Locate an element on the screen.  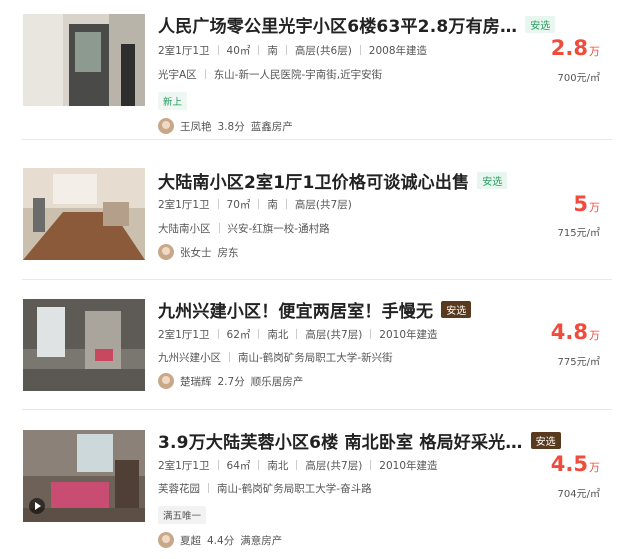
price-value: 4.5 is located at coordinates (569, 464).